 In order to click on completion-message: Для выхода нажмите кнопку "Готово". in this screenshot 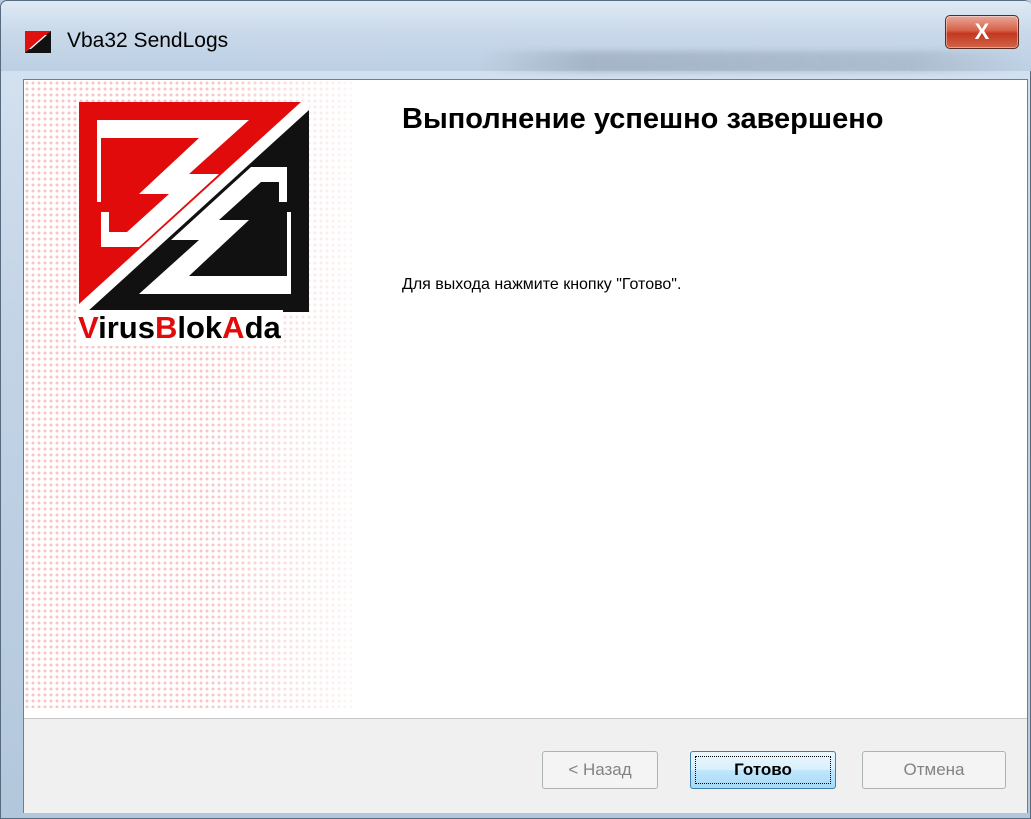, I will do `click(542, 284)`.